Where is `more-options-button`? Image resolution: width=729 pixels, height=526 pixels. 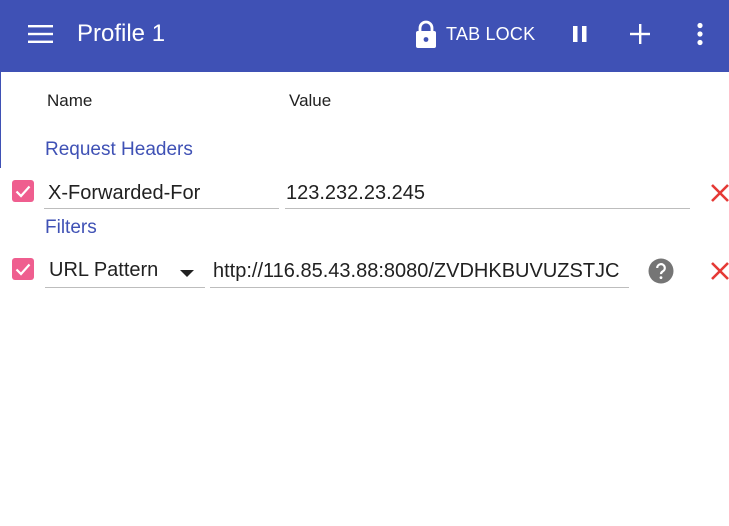
more-options-button is located at coordinates (700, 34).